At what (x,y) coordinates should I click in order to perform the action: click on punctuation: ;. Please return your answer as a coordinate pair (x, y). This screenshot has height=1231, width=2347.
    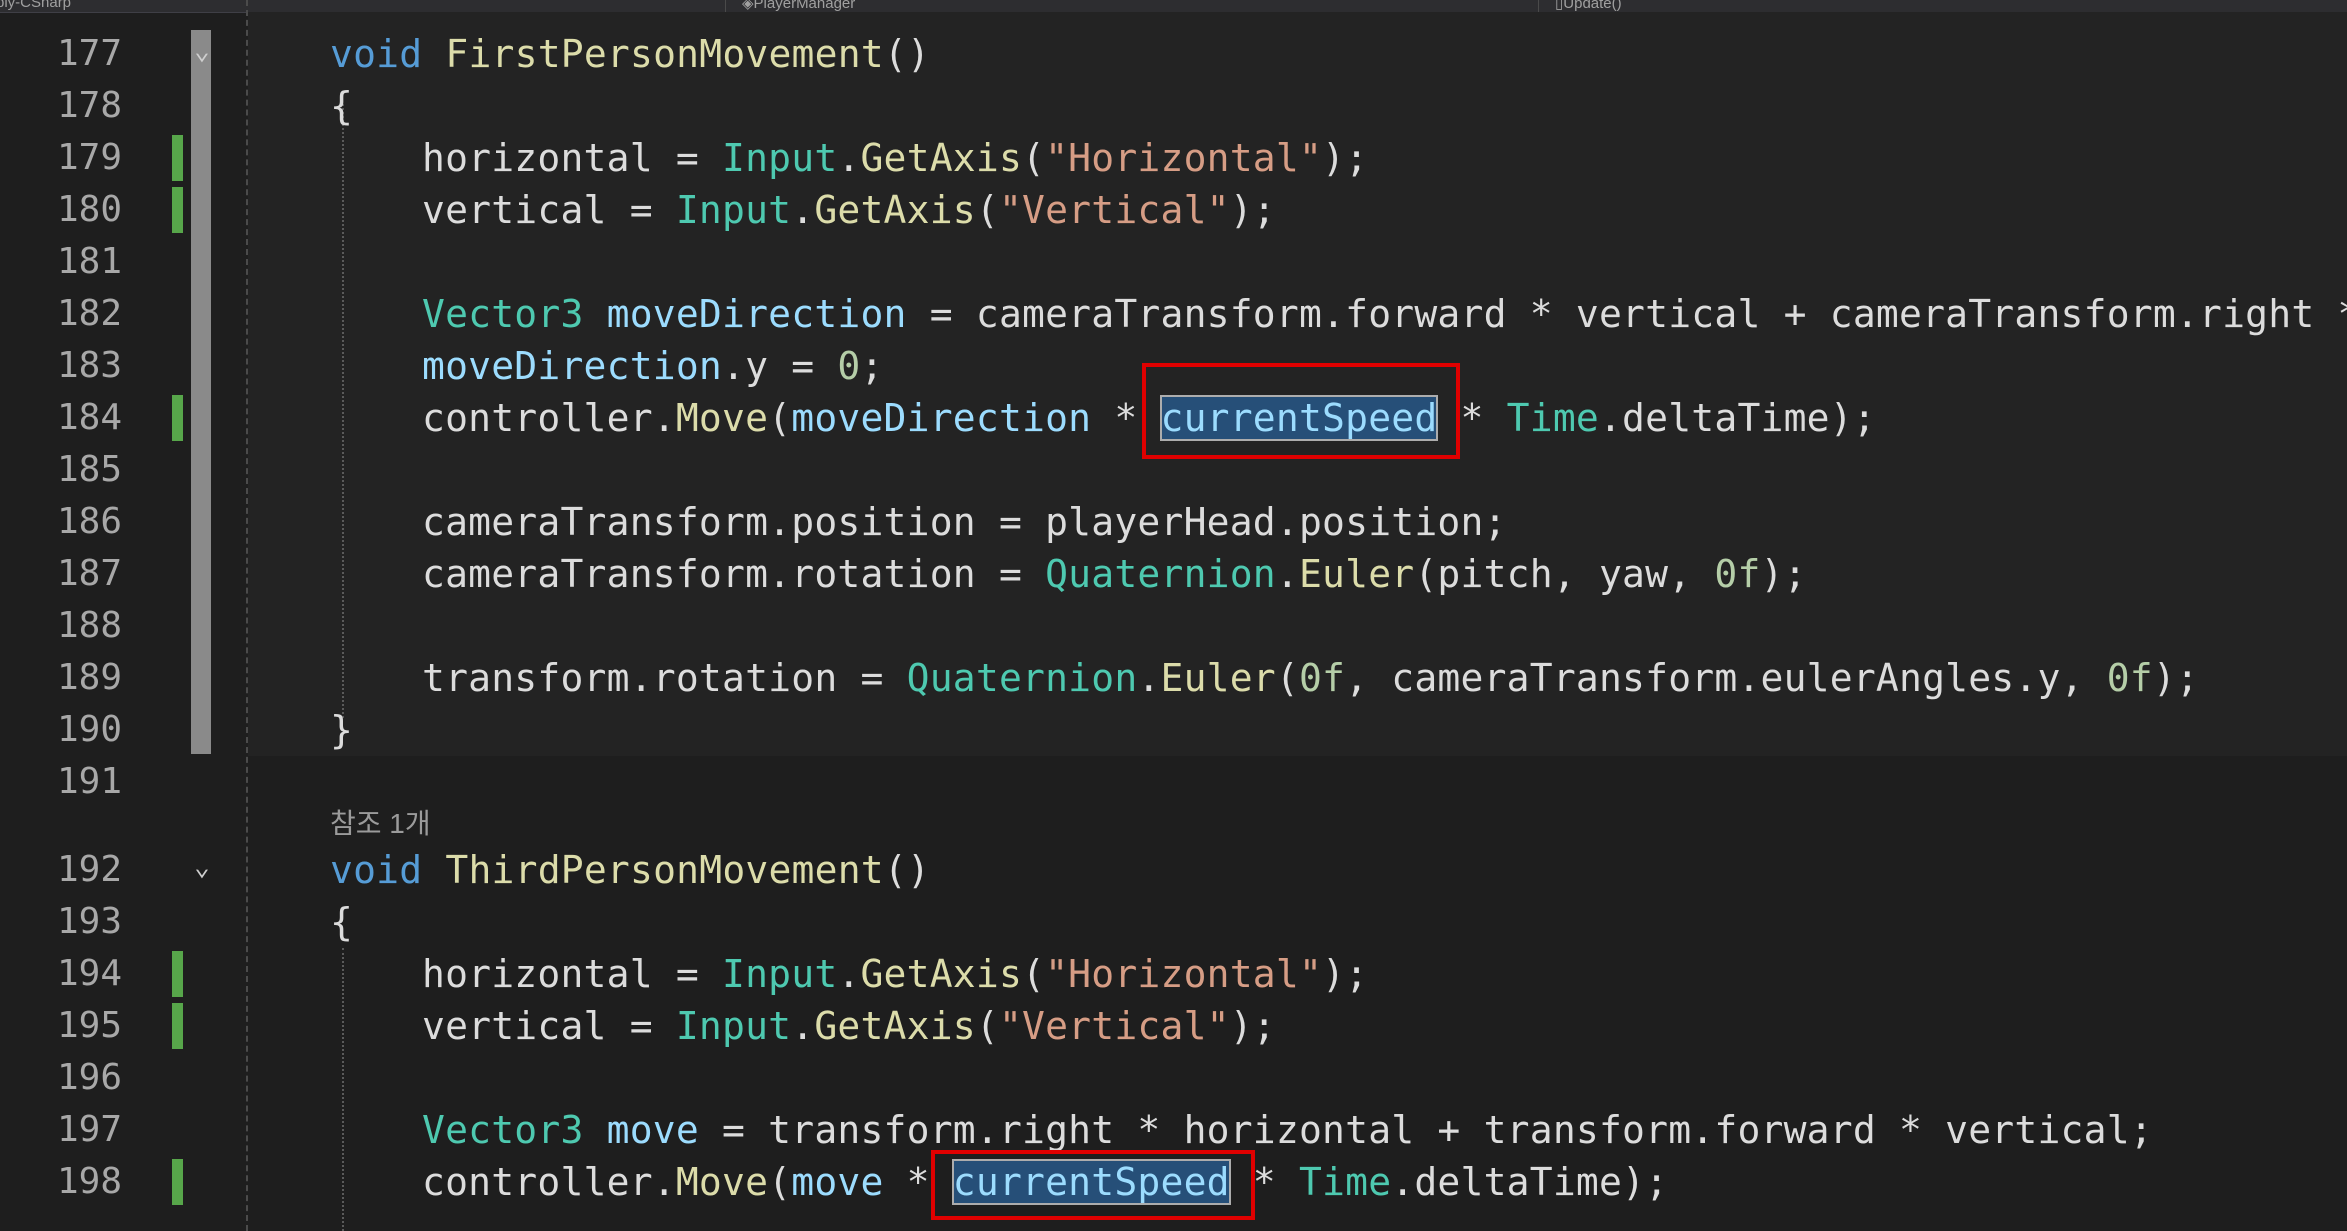
    Looking at the image, I should click on (872, 366).